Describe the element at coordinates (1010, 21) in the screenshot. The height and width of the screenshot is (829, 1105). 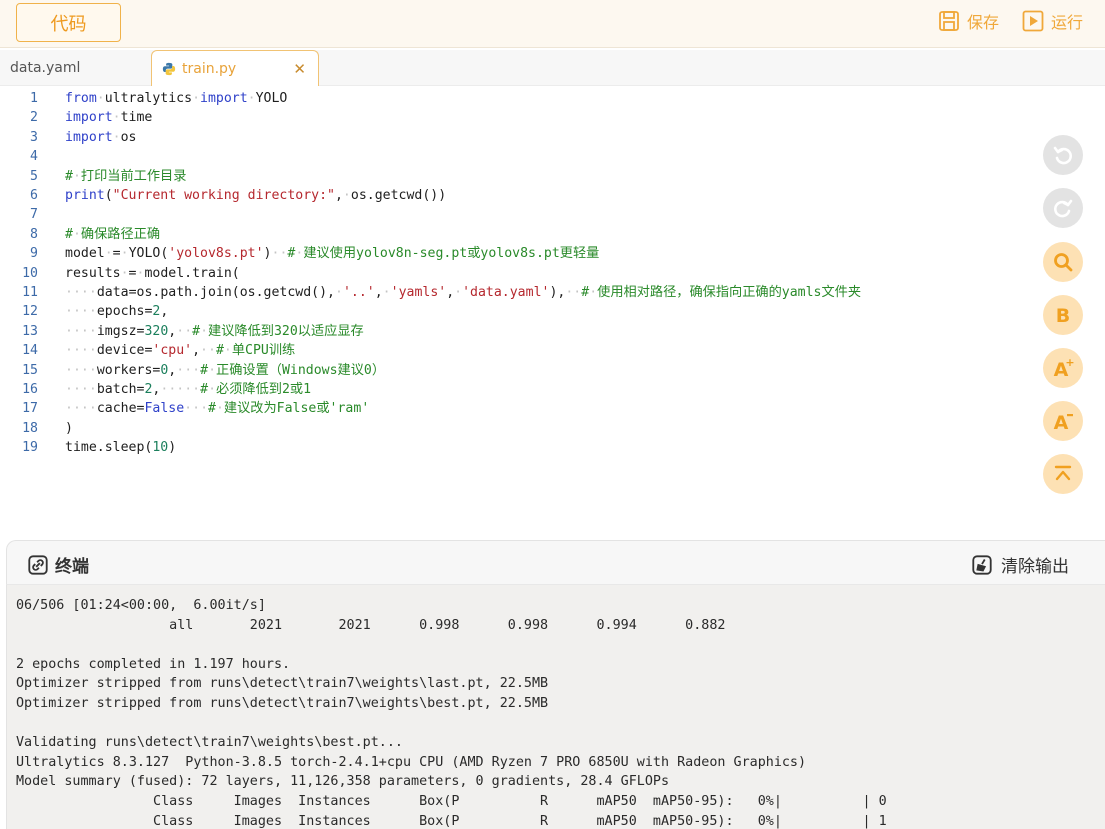
I see `top-actions: 保存 运行` at that location.